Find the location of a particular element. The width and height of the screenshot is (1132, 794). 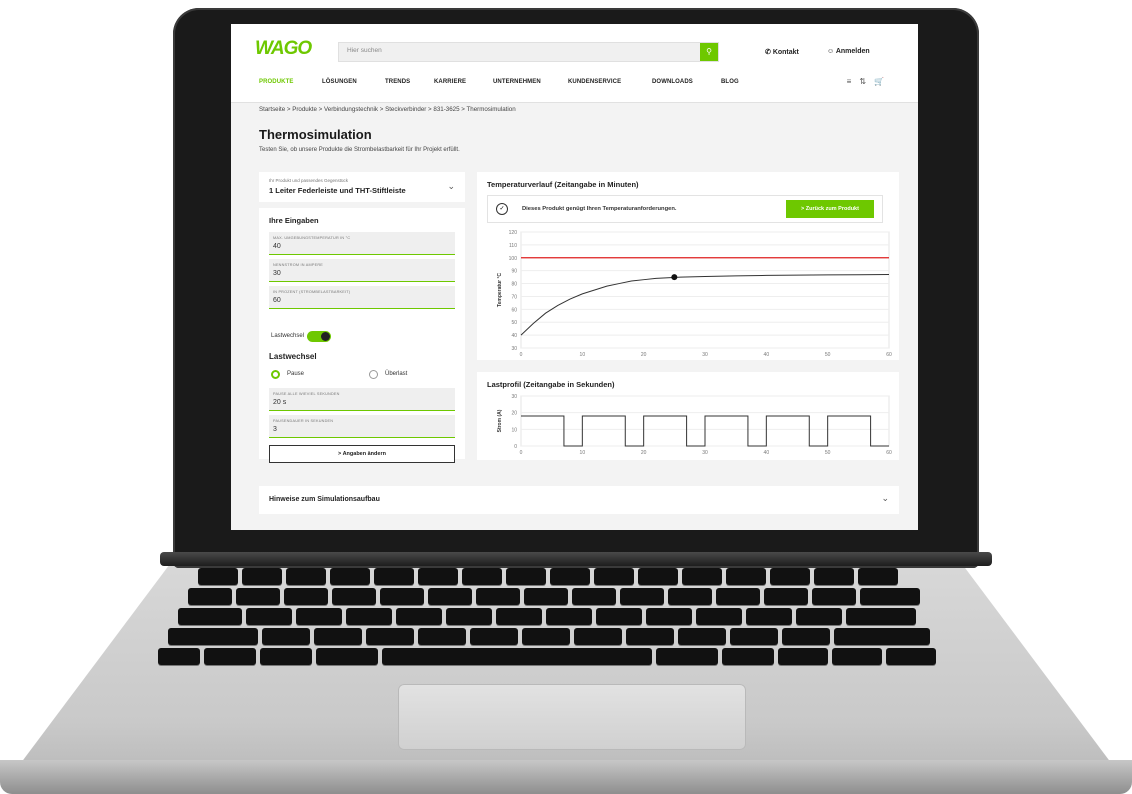

ambient-temp-field: MAX. UMGEBUNGSTEMPERATUR IN °C 40 is located at coordinates (362, 243).